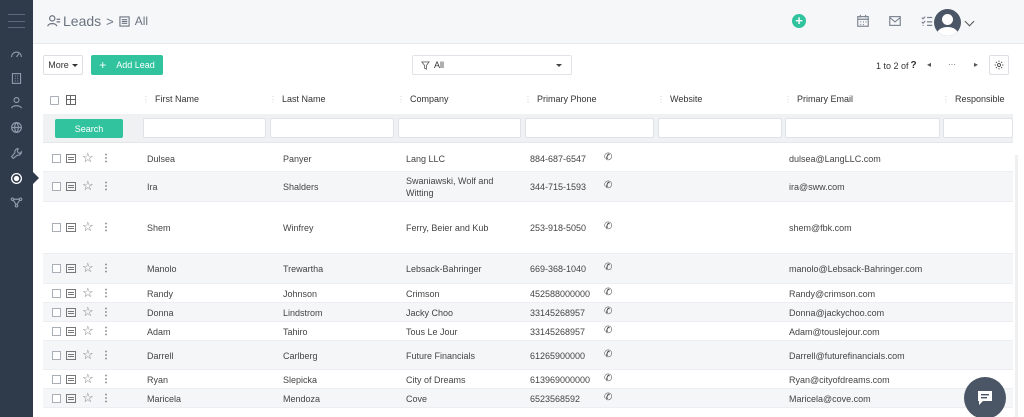  Describe the element at coordinates (161, 159) in the screenshot. I see `cell-first-name: Dulsea` at that location.